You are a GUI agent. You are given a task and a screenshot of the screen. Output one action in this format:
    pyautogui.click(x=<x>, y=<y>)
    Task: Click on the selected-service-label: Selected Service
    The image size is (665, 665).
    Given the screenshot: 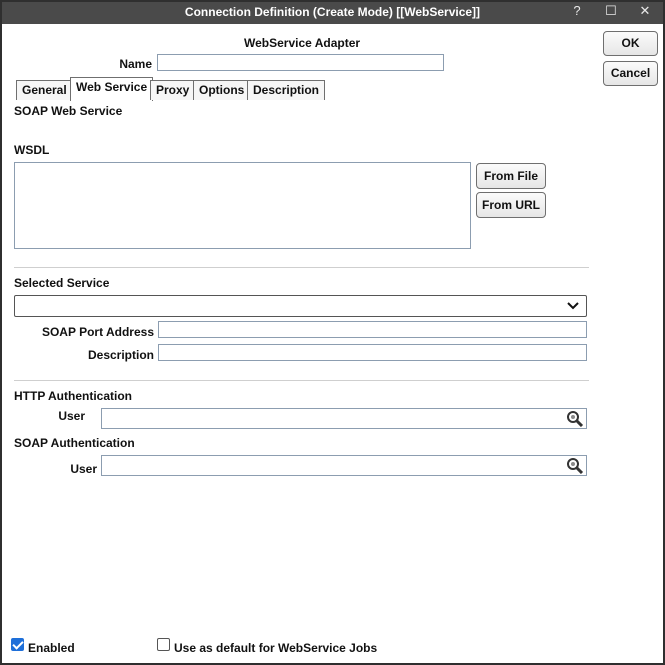 What is the action you would take?
    pyautogui.click(x=62, y=283)
    